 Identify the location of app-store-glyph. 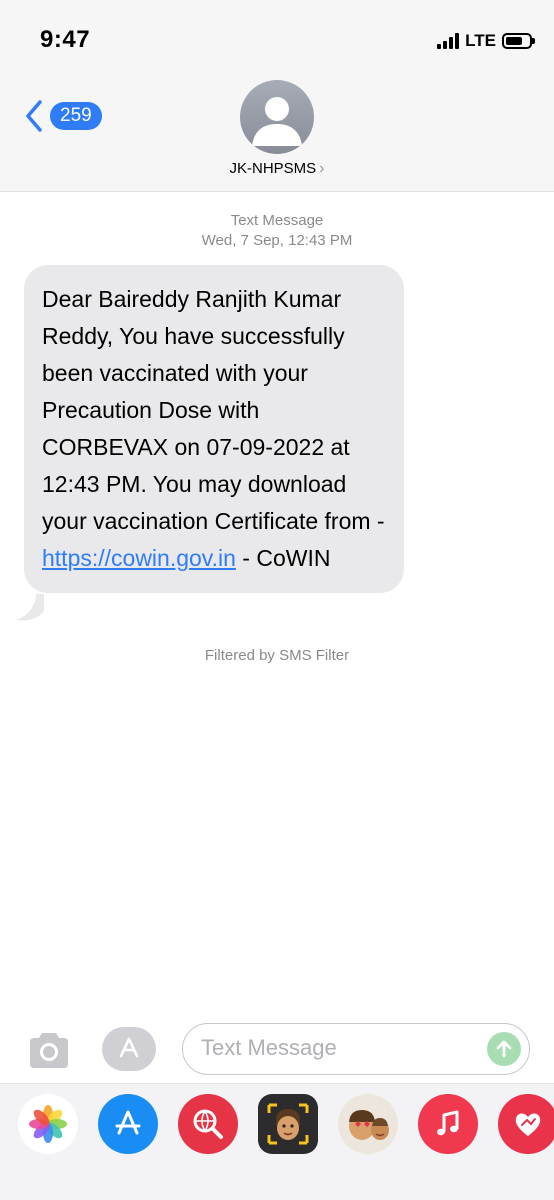
(128, 1122).